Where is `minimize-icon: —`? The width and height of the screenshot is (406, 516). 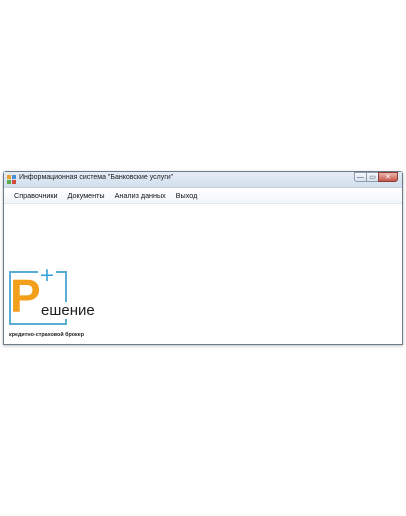 minimize-icon: — is located at coordinates (360, 177).